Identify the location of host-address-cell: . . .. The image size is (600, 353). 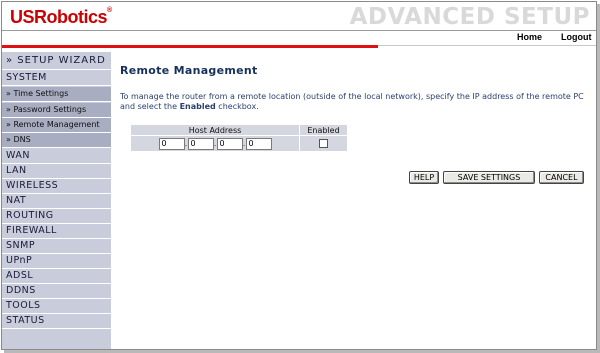
(215, 143).